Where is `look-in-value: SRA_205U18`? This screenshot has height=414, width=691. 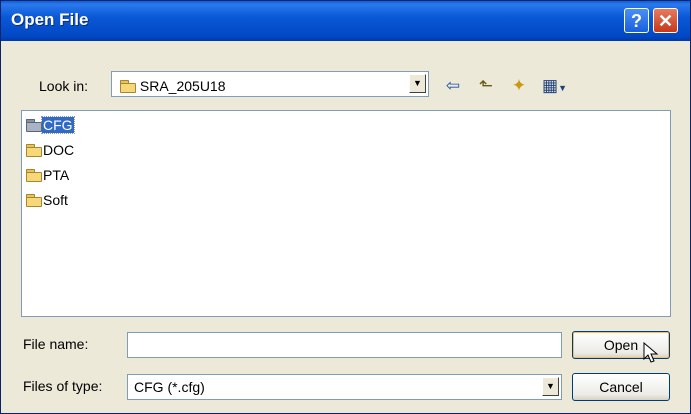 look-in-value: SRA_205U18 is located at coordinates (182, 86).